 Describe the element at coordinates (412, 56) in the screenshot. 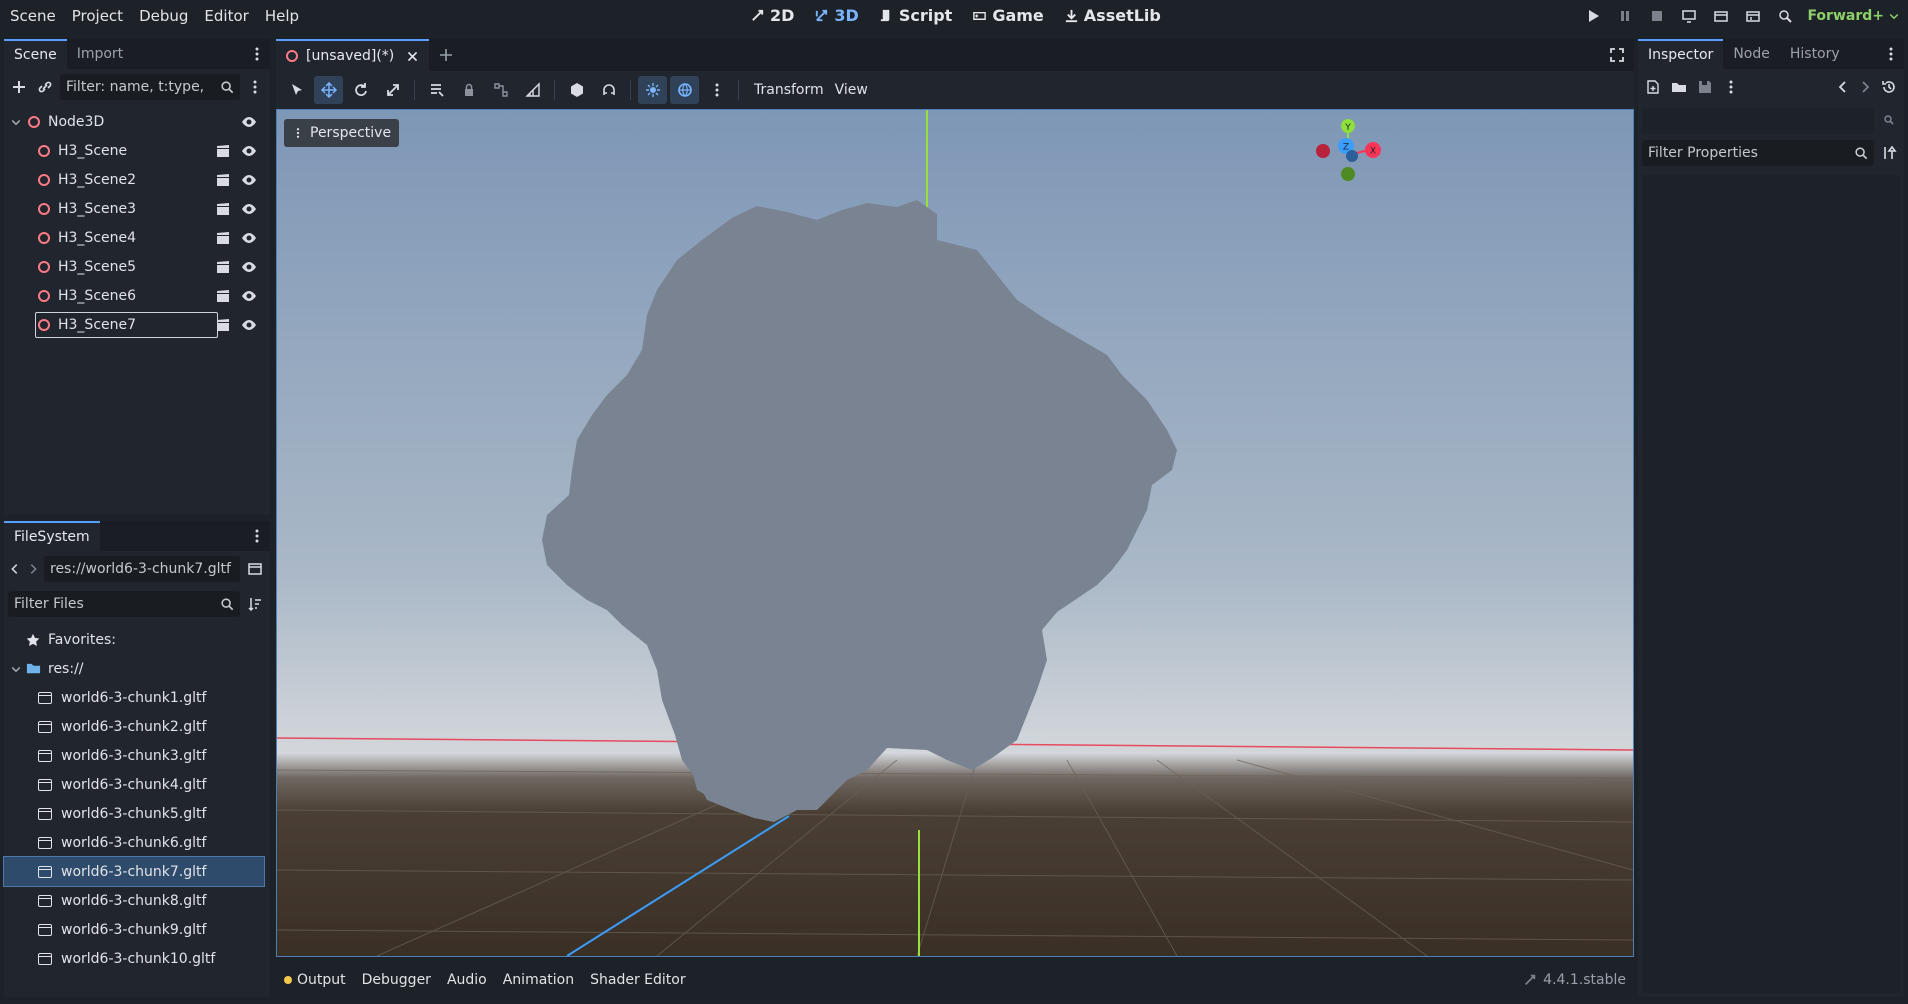

I see `close-icon` at that location.